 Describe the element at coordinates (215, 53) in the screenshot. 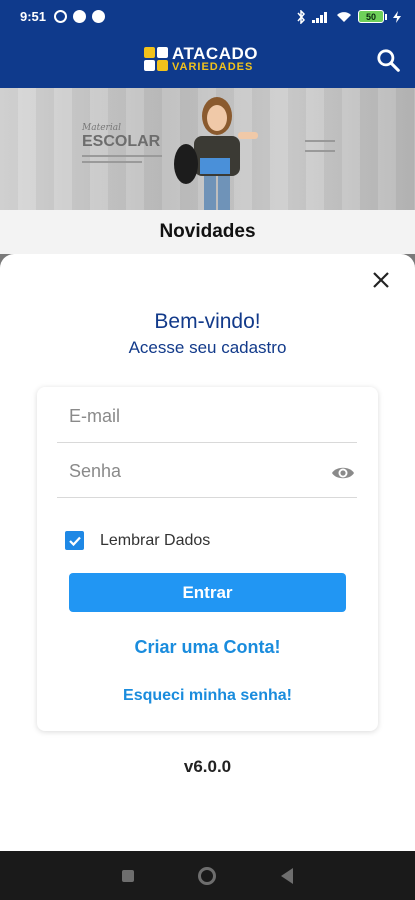

I see `logo-text-top: ATACADO` at that location.